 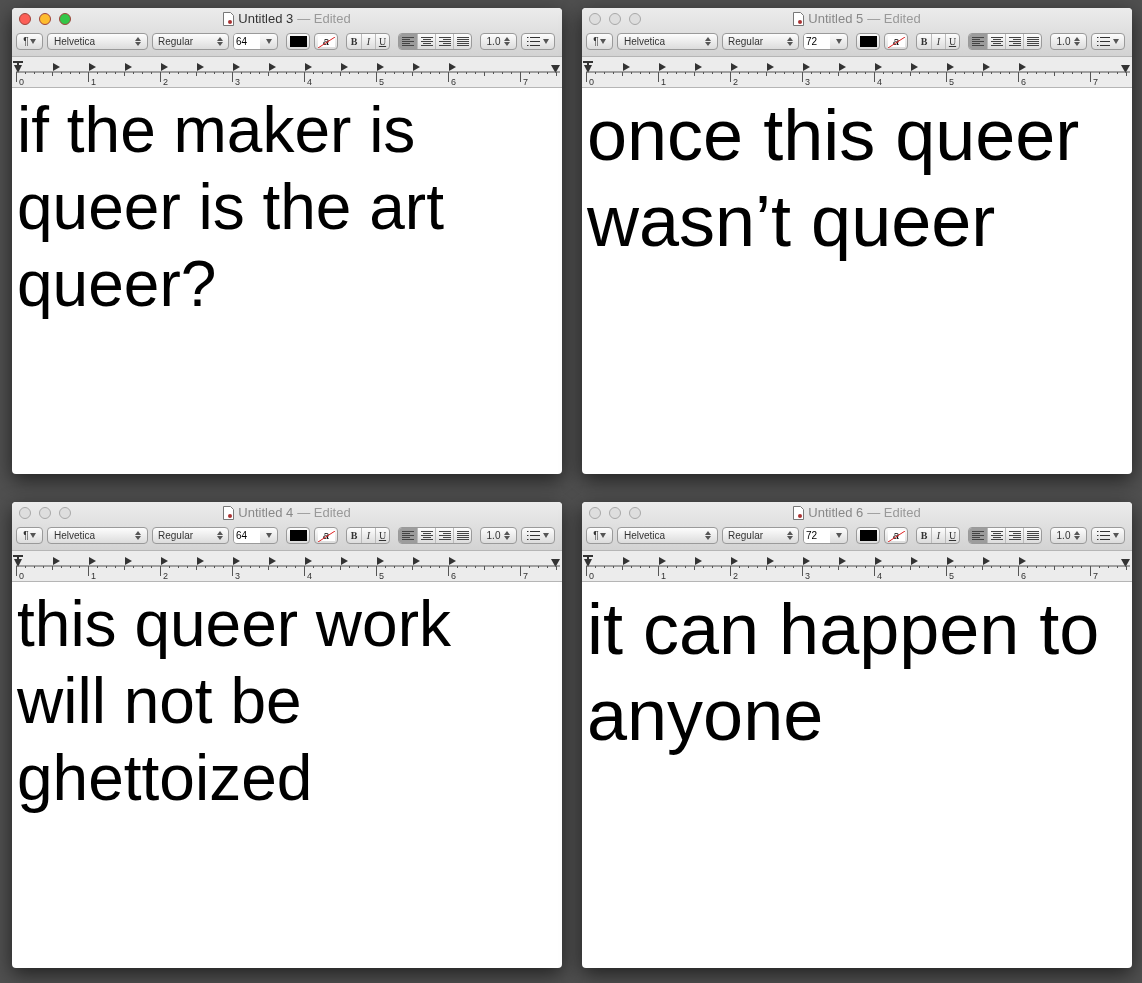 I want to click on close-button, so click(x=25, y=19).